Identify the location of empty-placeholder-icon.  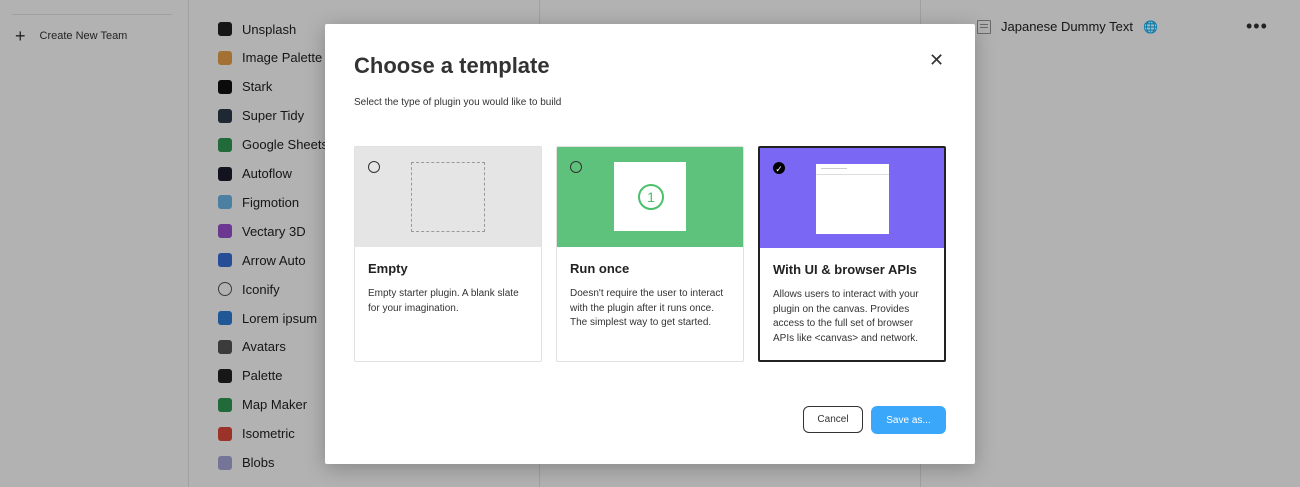
(448, 197).